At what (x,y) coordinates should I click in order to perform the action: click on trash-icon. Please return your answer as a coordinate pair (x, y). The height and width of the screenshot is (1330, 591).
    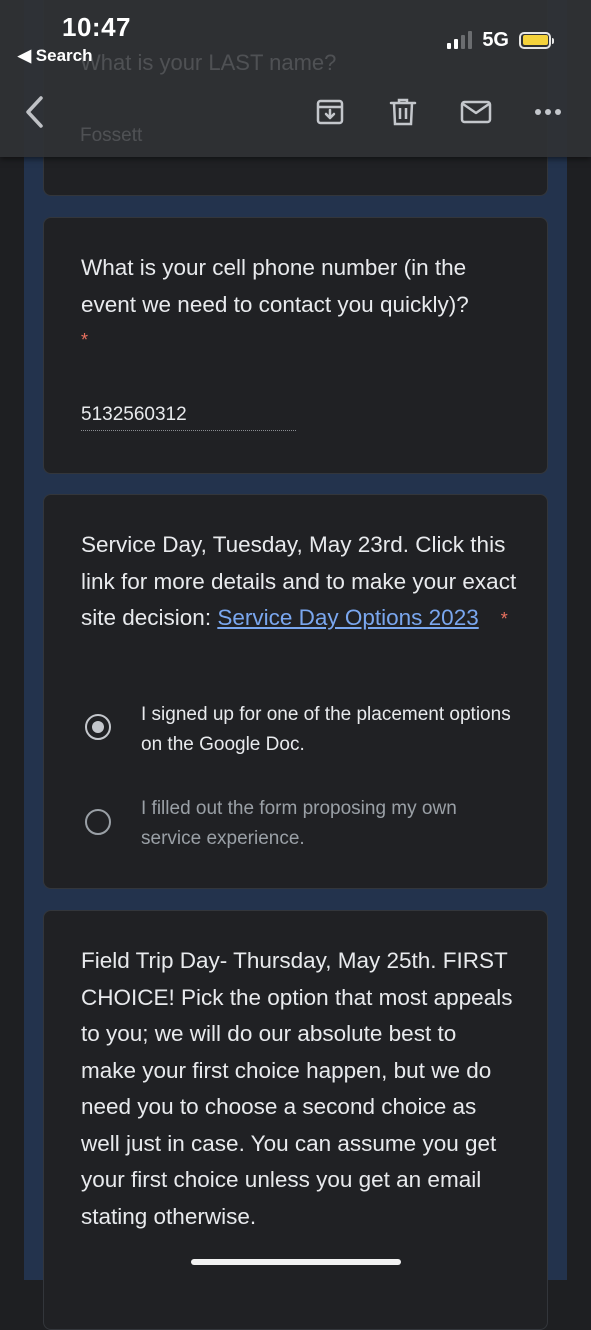
    Looking at the image, I should click on (403, 112).